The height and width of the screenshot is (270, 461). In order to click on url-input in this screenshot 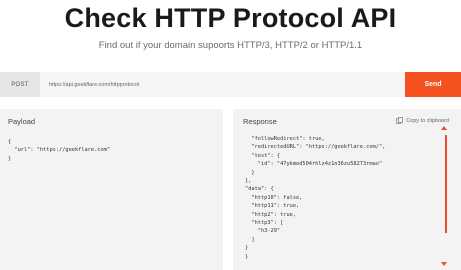, I will do `click(222, 84)`.